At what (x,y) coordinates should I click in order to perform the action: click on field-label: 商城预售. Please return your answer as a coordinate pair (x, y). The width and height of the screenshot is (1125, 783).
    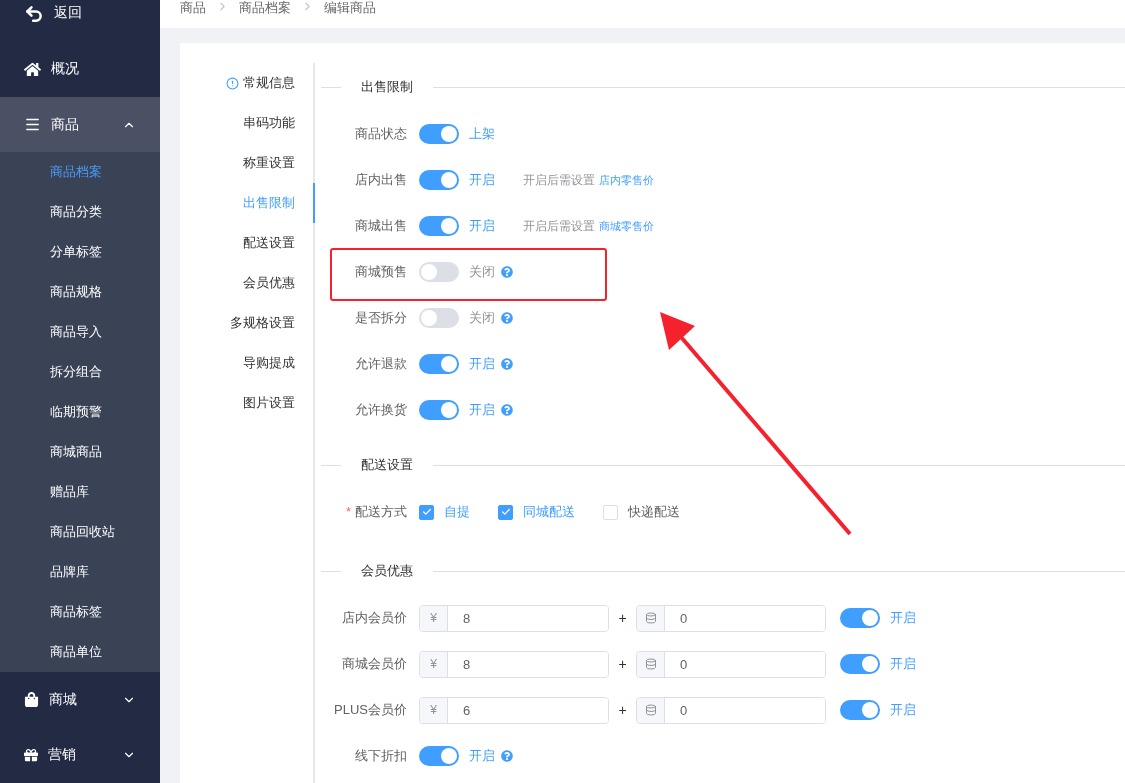
    Looking at the image, I should click on (381, 272).